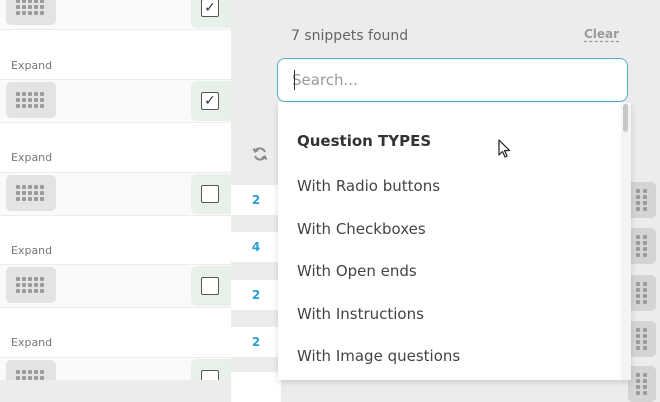  I want to click on scrollbar, so click(626, 241).